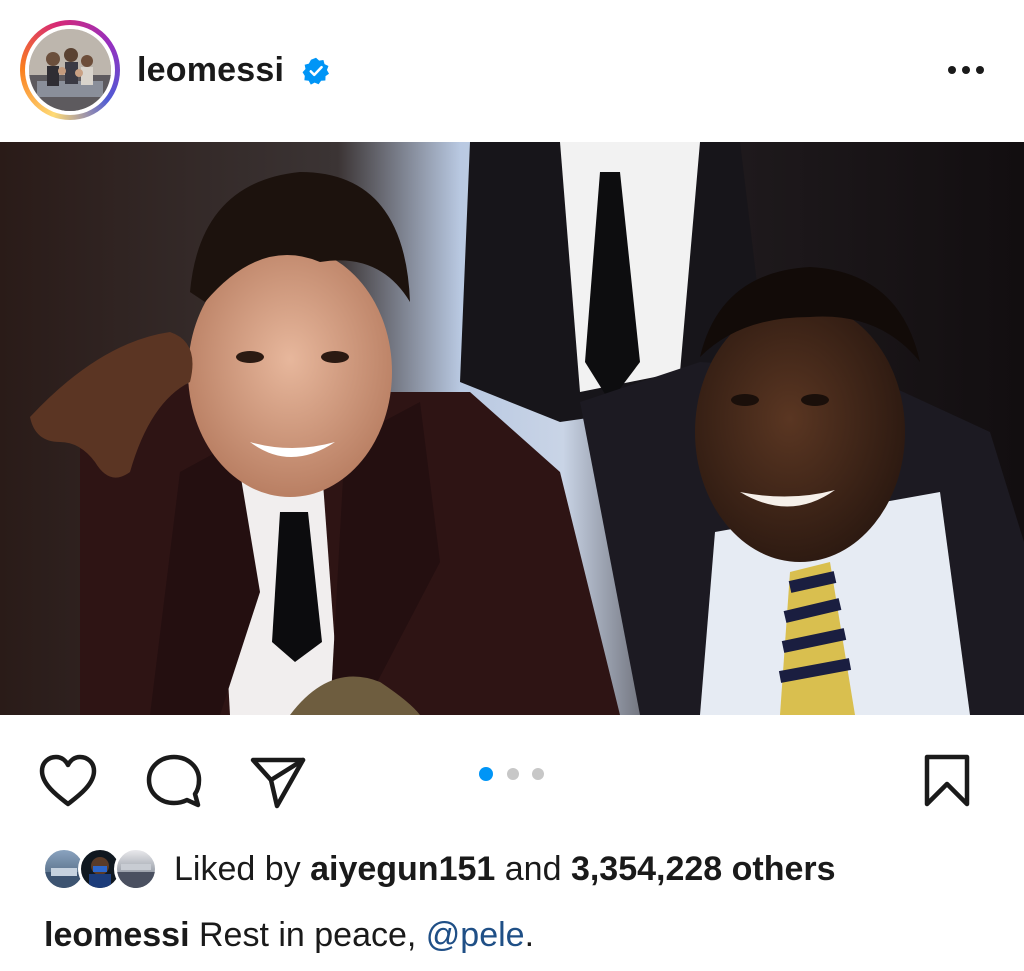 This screenshot has width=1024, height=971. What do you see at coordinates (174, 781) in the screenshot?
I see `comment-icon` at bounding box center [174, 781].